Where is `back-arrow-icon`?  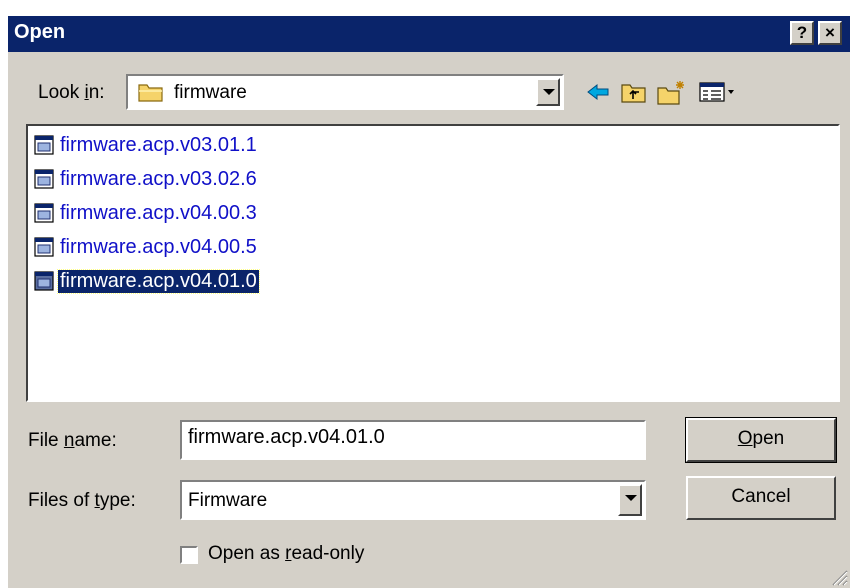 back-arrow-icon is located at coordinates (598, 92).